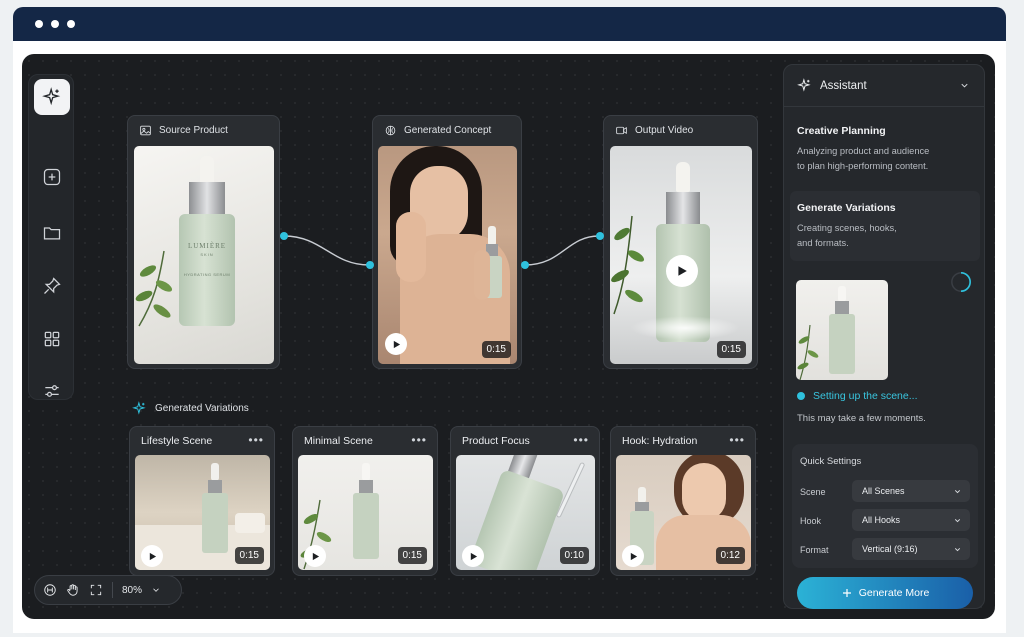 This screenshot has width=1024, height=637. I want to click on output-video-node: Output Video 0:15, so click(680, 242).